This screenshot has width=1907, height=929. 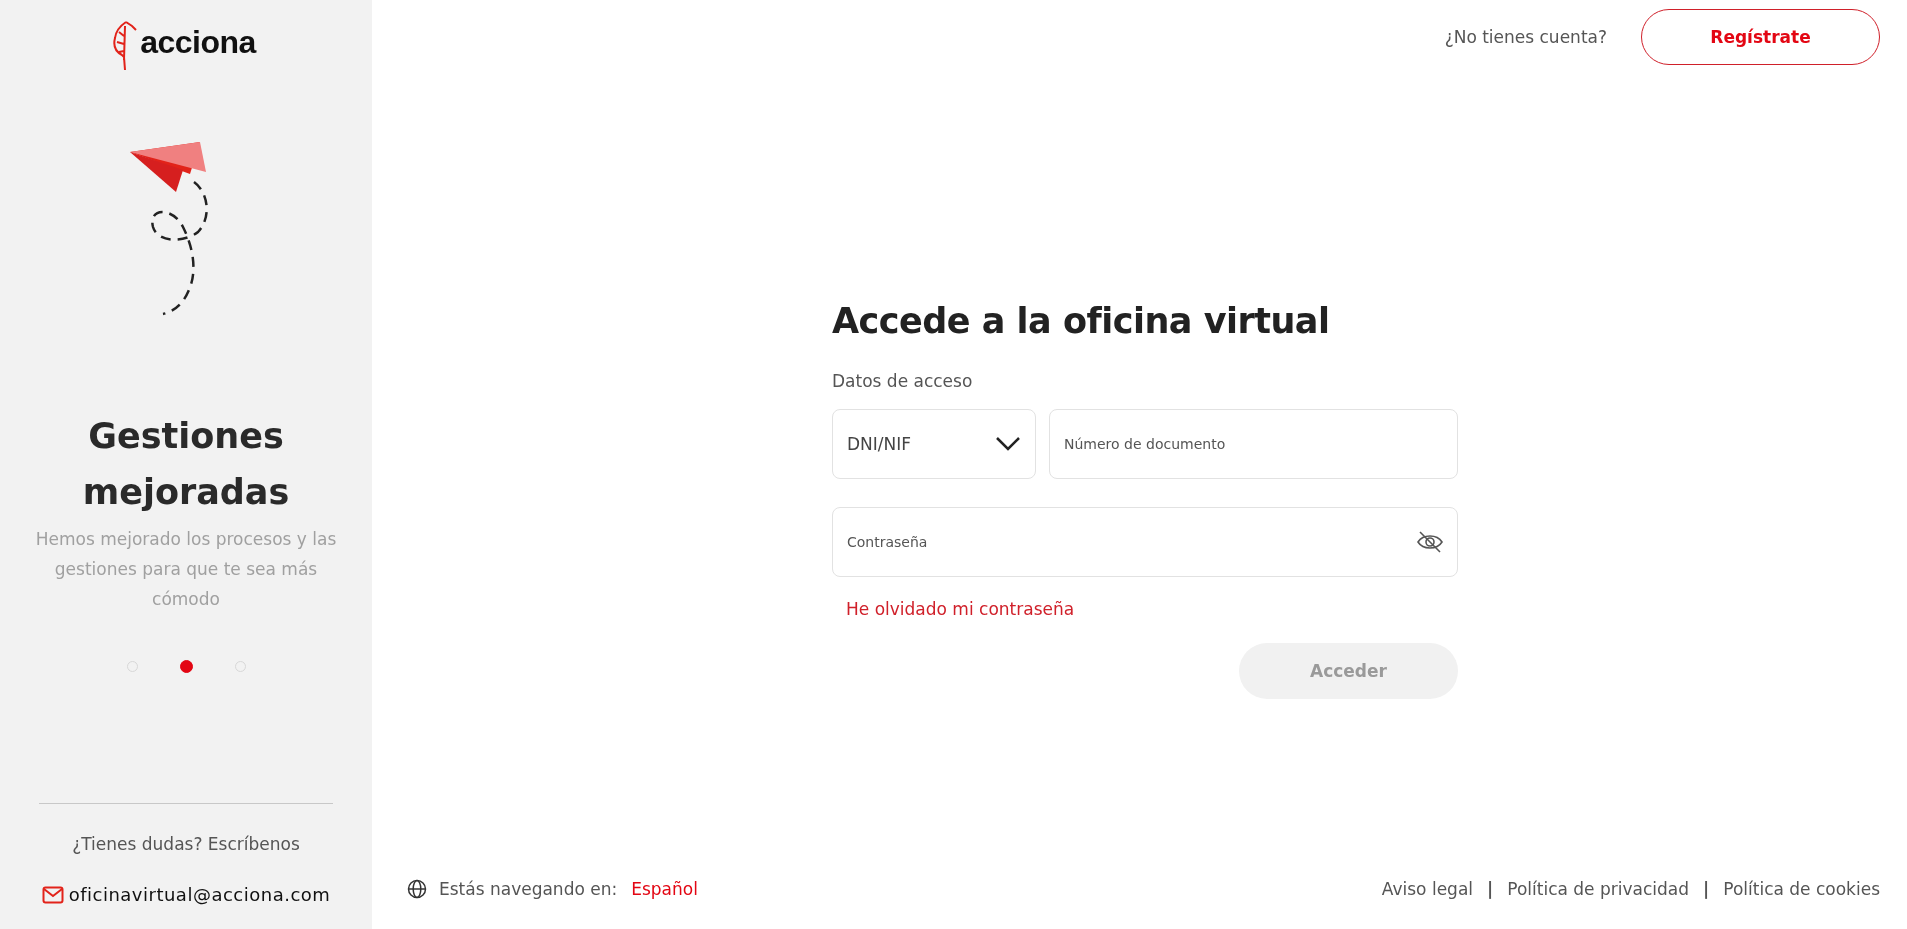 What do you see at coordinates (1430, 542) in the screenshot?
I see `eye-slash-icon` at bounding box center [1430, 542].